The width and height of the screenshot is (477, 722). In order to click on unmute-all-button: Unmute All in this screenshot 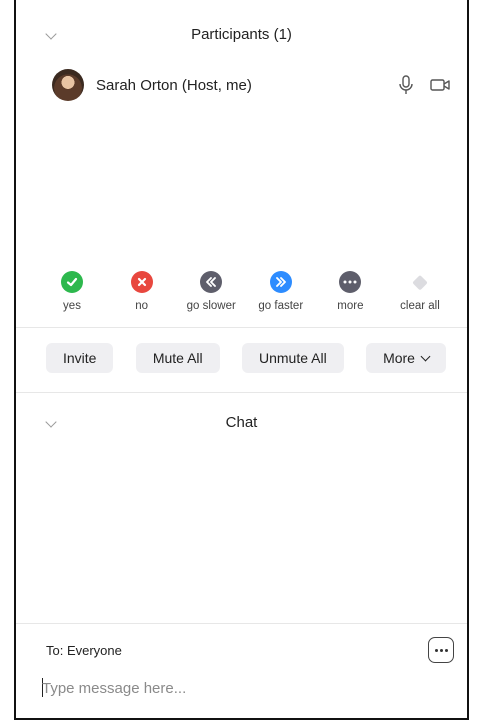, I will do `click(293, 358)`.